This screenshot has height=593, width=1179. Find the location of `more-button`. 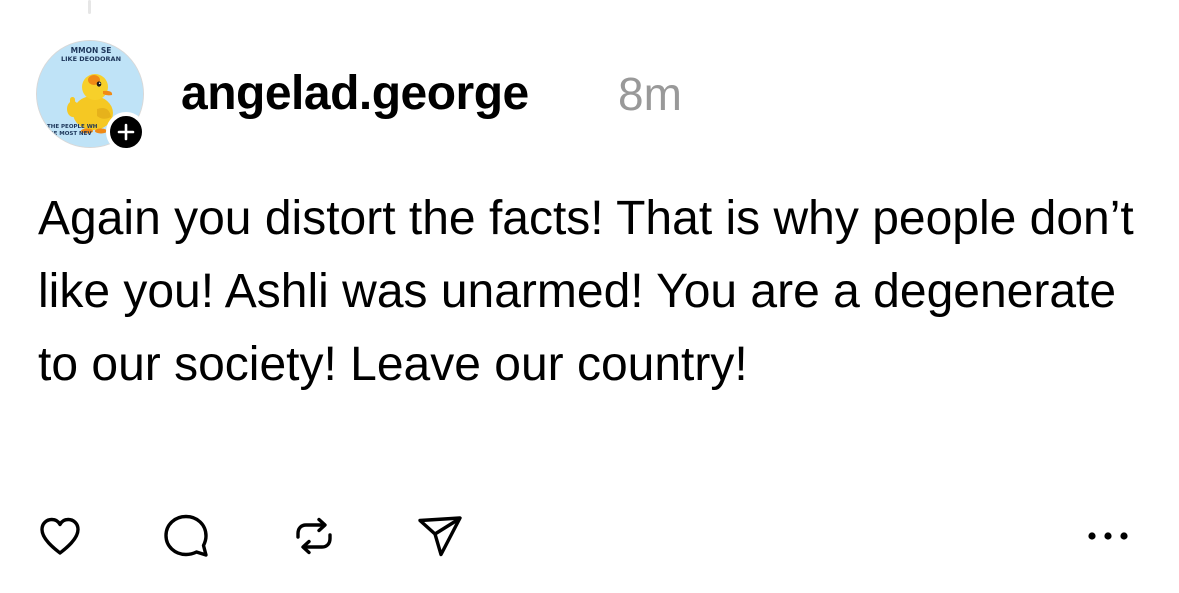

more-button is located at coordinates (1108, 536).